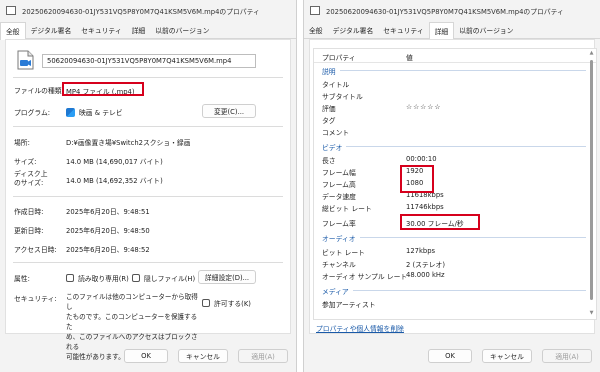  I want to click on hidden-label: 隠しファイル(H), so click(170, 279).